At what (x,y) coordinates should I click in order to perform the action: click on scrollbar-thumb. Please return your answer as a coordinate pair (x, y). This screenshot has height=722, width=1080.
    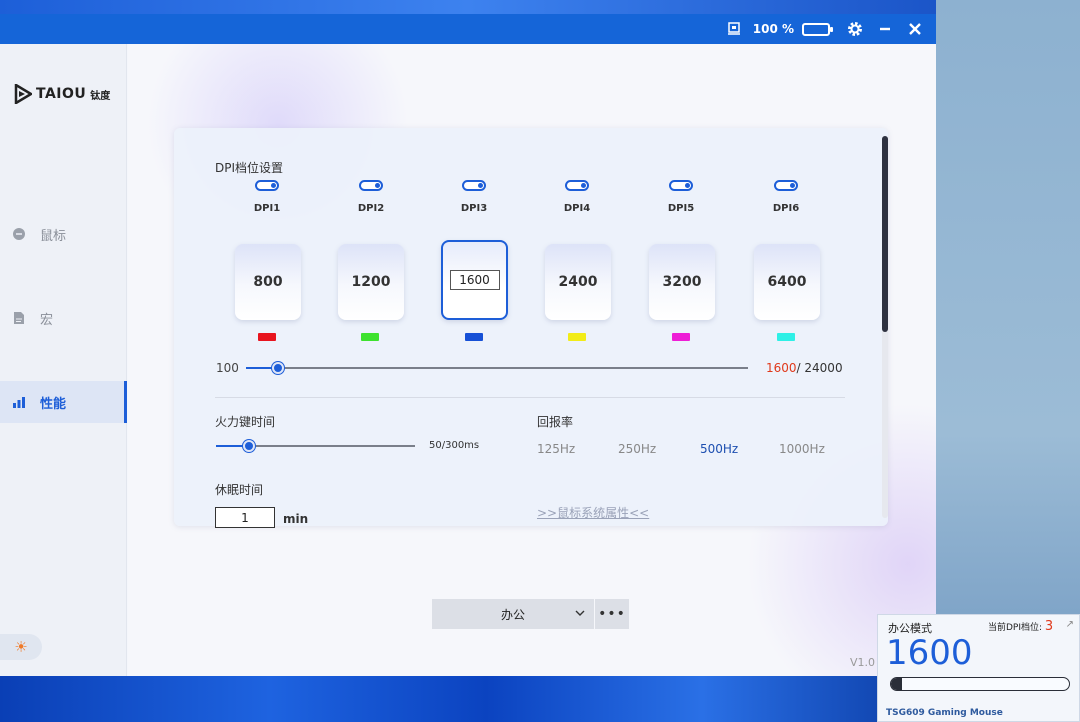
    Looking at the image, I should click on (885, 234).